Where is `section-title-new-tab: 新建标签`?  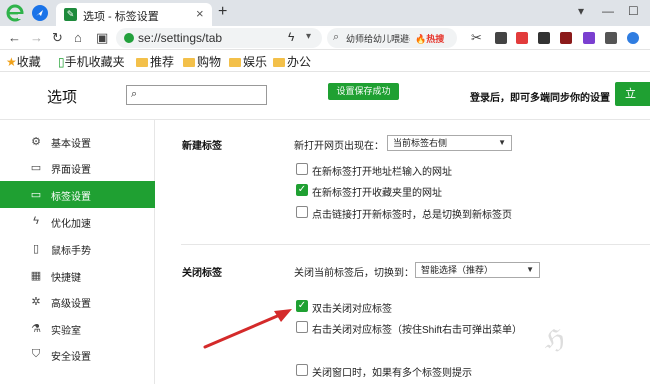 section-title-new-tab: 新建标签 is located at coordinates (202, 146).